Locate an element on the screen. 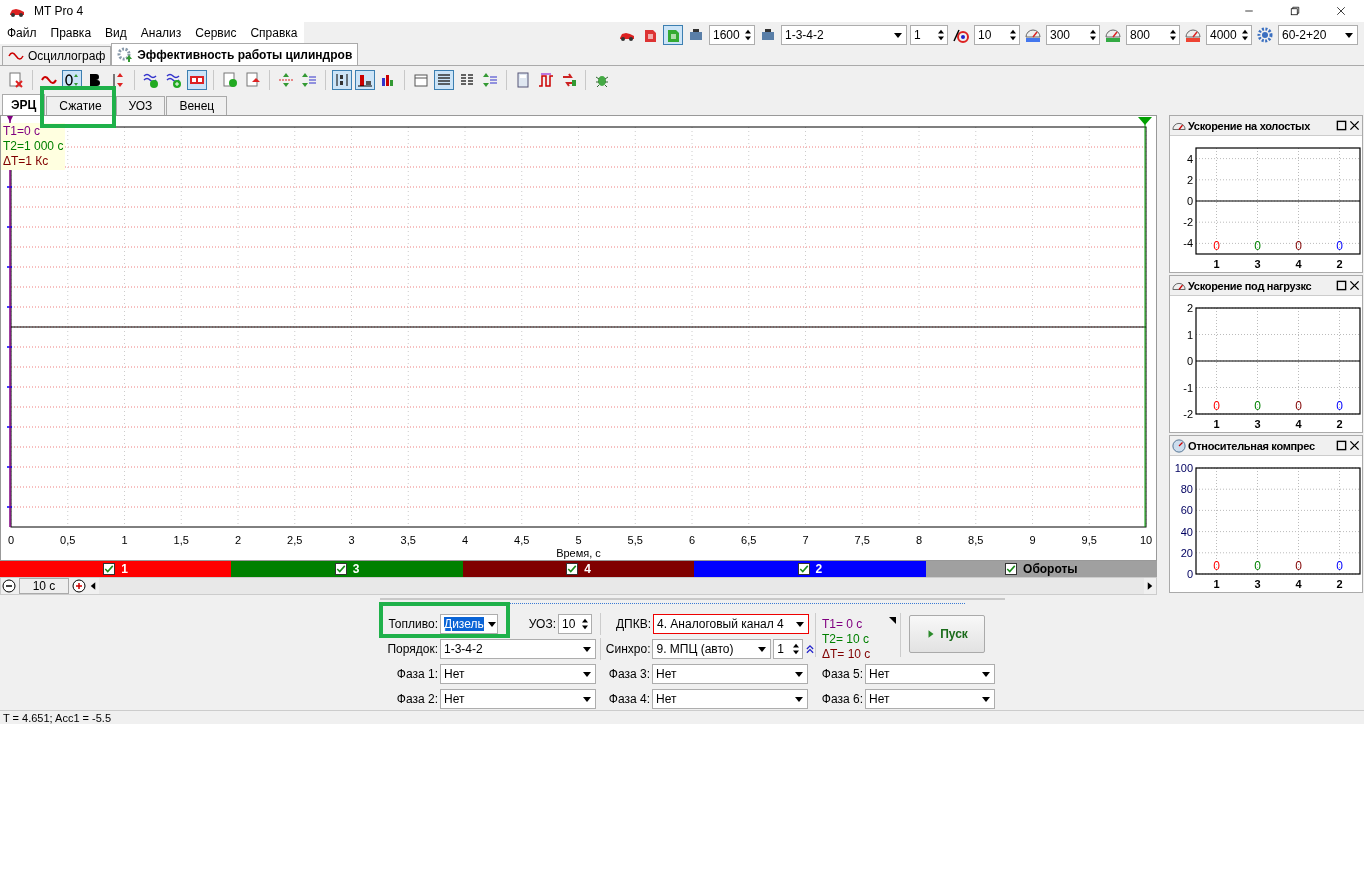 The height and width of the screenshot is (893, 1364). dropdown: Дизель is located at coordinates (469, 624).